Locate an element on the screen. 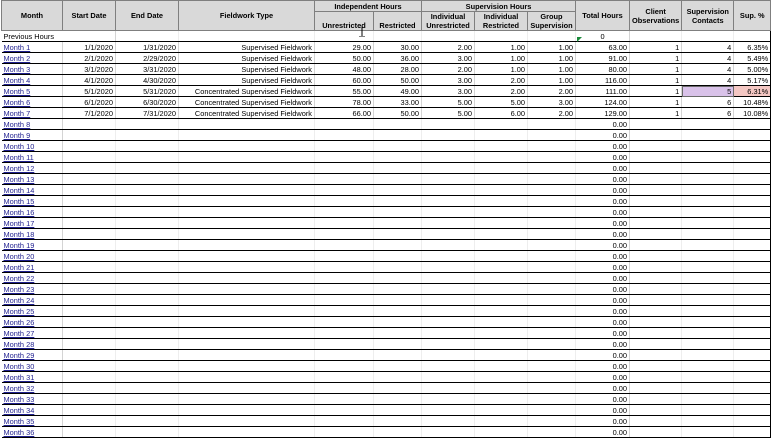  total-hours-cell: 111.00 is located at coordinates (602, 91).